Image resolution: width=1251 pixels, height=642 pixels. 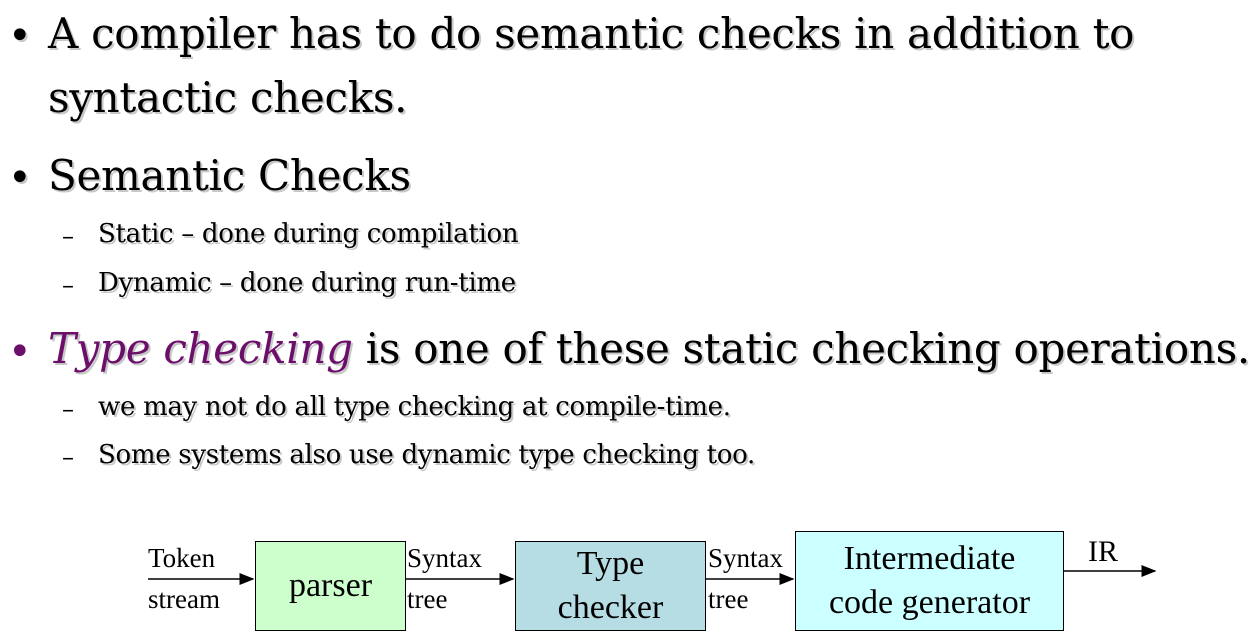 I want to click on type-checker-label-2: checker, so click(x=610, y=607).